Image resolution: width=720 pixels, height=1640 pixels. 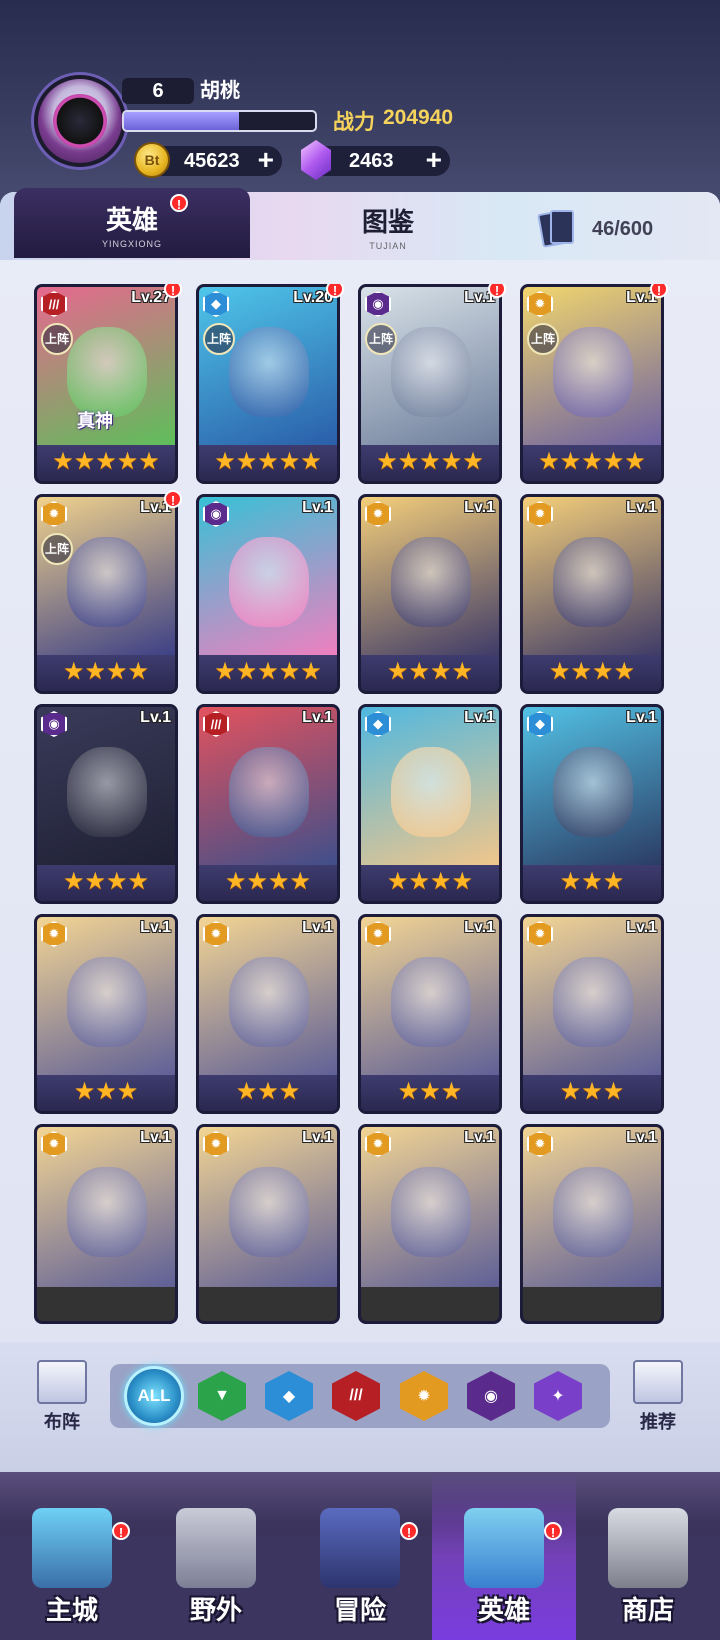 I want to click on nav-main-city: 主城!, so click(x=72, y=1556).